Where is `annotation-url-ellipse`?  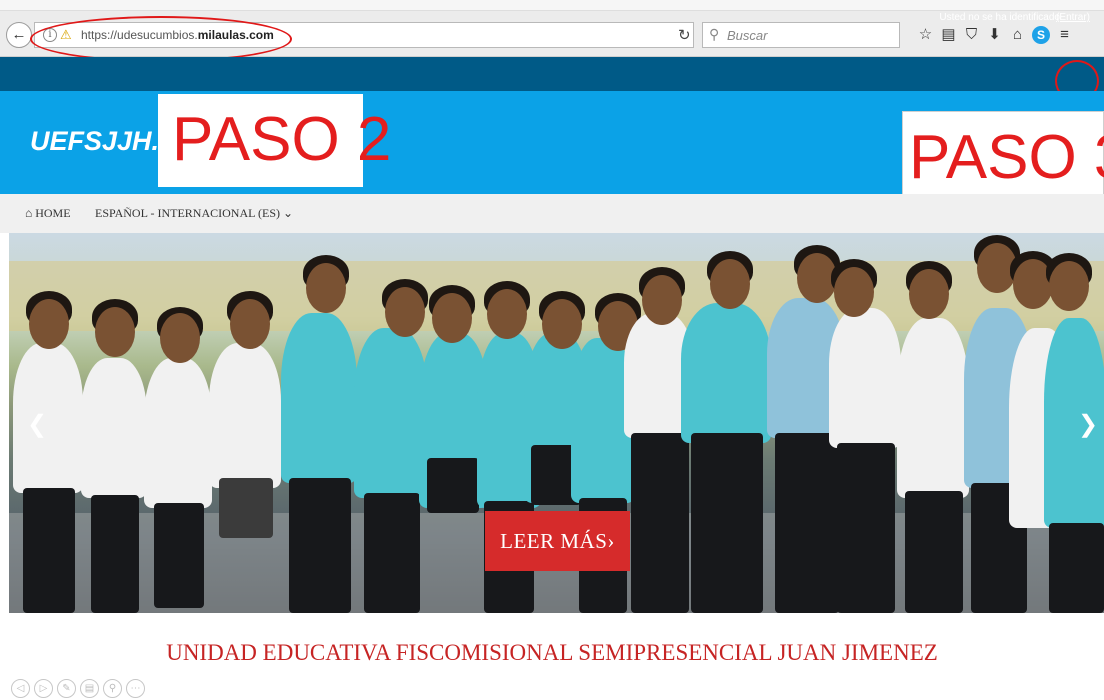
annotation-url-ellipse is located at coordinates (161, 39).